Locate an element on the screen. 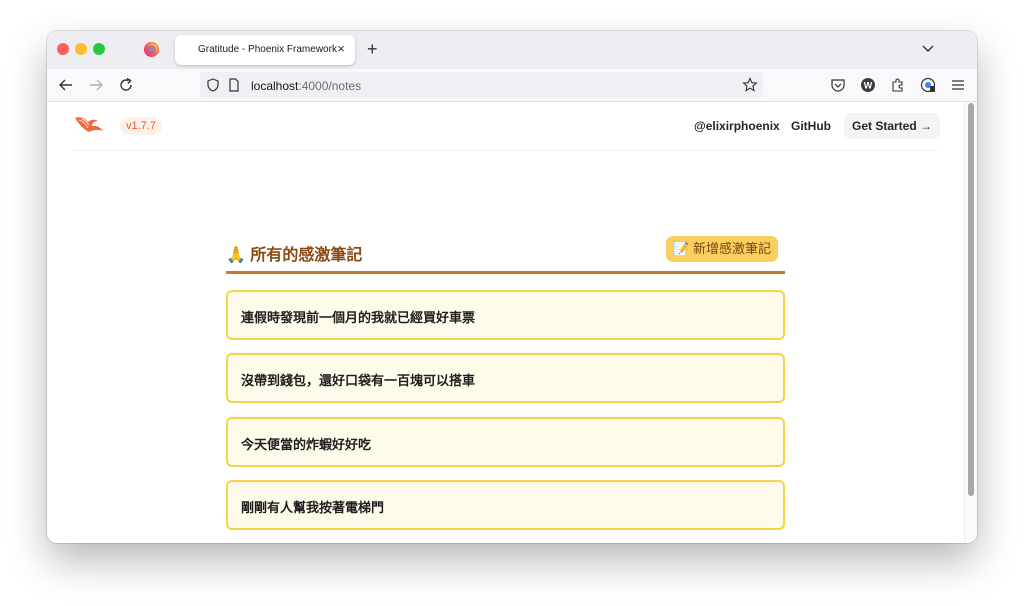 This screenshot has height=606, width=1024. svg-text: W is located at coordinates (868, 86).